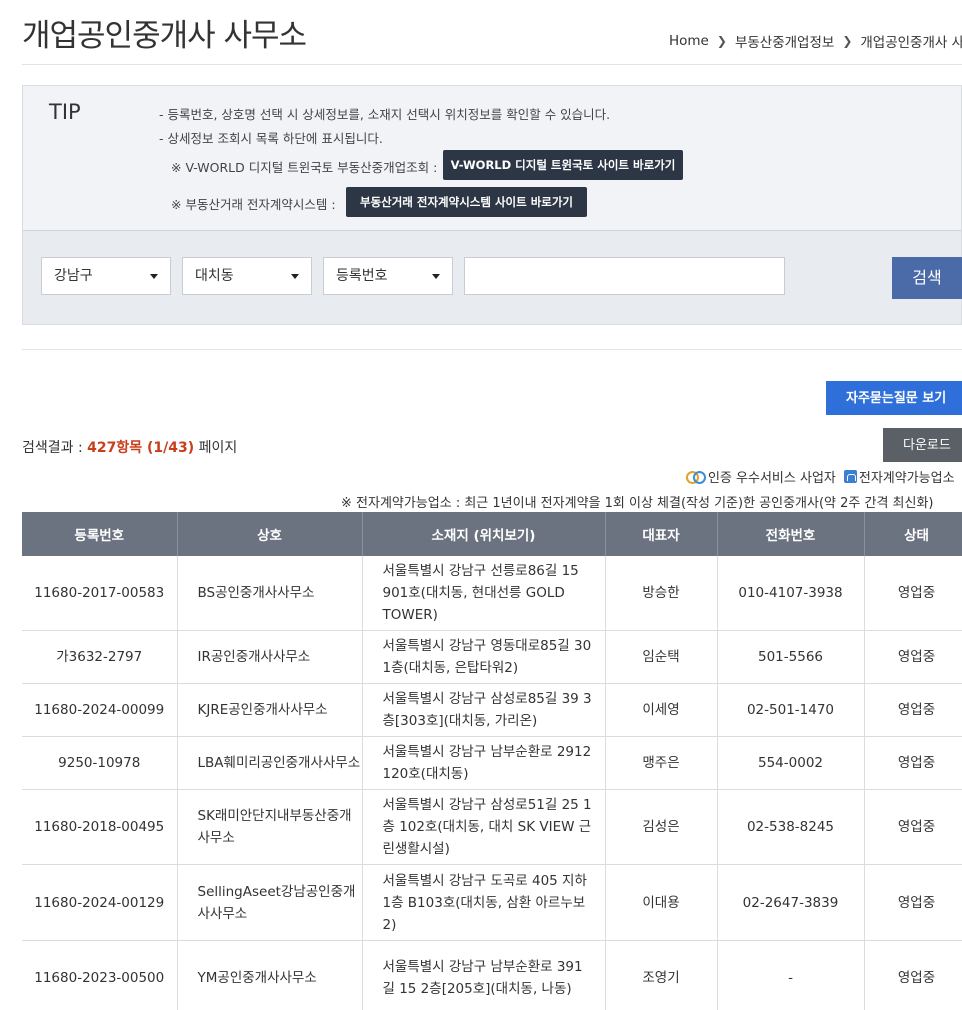 This screenshot has height=1010, width=962. I want to click on dong-select-value: 대치동, so click(214, 276).